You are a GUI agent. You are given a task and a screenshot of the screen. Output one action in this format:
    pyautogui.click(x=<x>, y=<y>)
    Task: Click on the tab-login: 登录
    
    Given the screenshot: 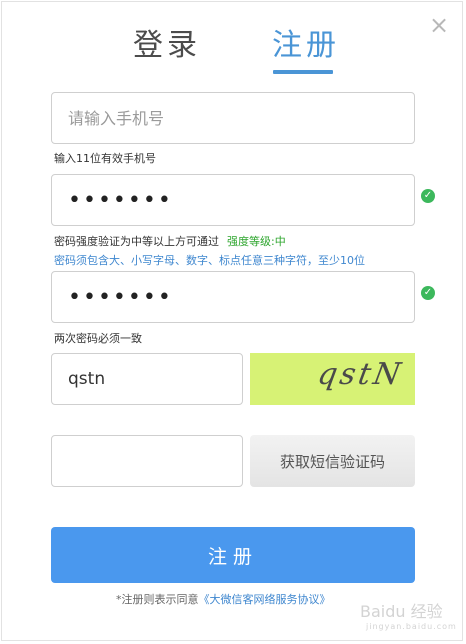 What is the action you would take?
    pyautogui.click(x=167, y=48)
    